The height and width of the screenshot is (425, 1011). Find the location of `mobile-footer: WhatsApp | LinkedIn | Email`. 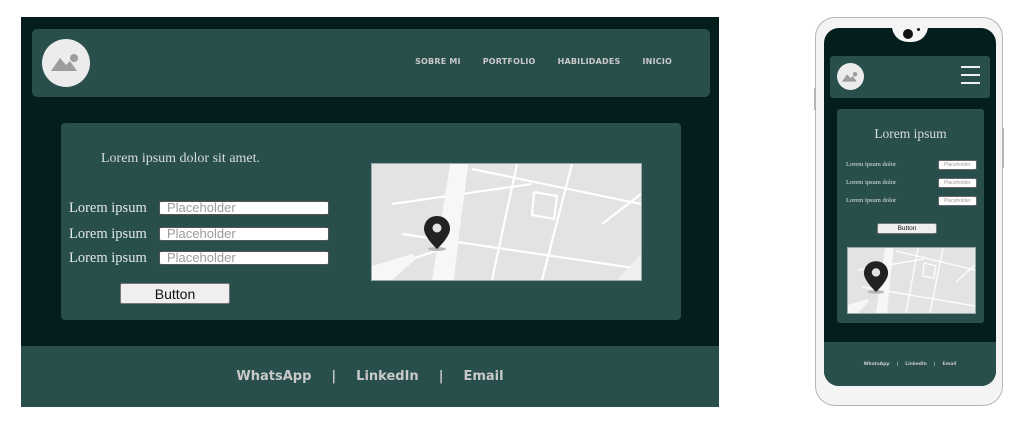

mobile-footer: WhatsApp | LinkedIn | Email is located at coordinates (910, 364).